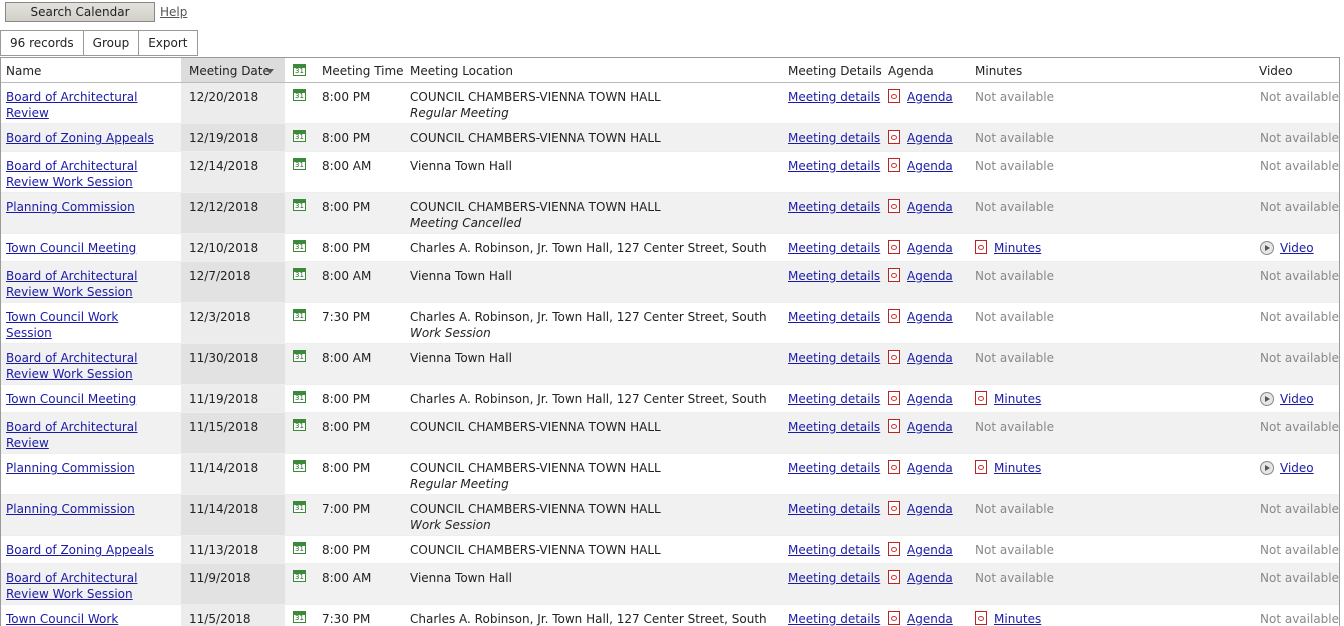 The width and height of the screenshot is (1344, 626). What do you see at coordinates (998, 71) in the screenshot?
I see `column-header-minutes: Minutes` at bounding box center [998, 71].